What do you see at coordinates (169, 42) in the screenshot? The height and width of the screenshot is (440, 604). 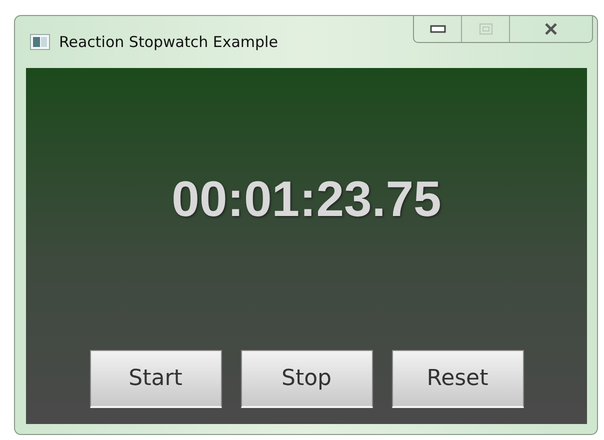 I see `window-title: Reaction Stopwatch Example` at bounding box center [169, 42].